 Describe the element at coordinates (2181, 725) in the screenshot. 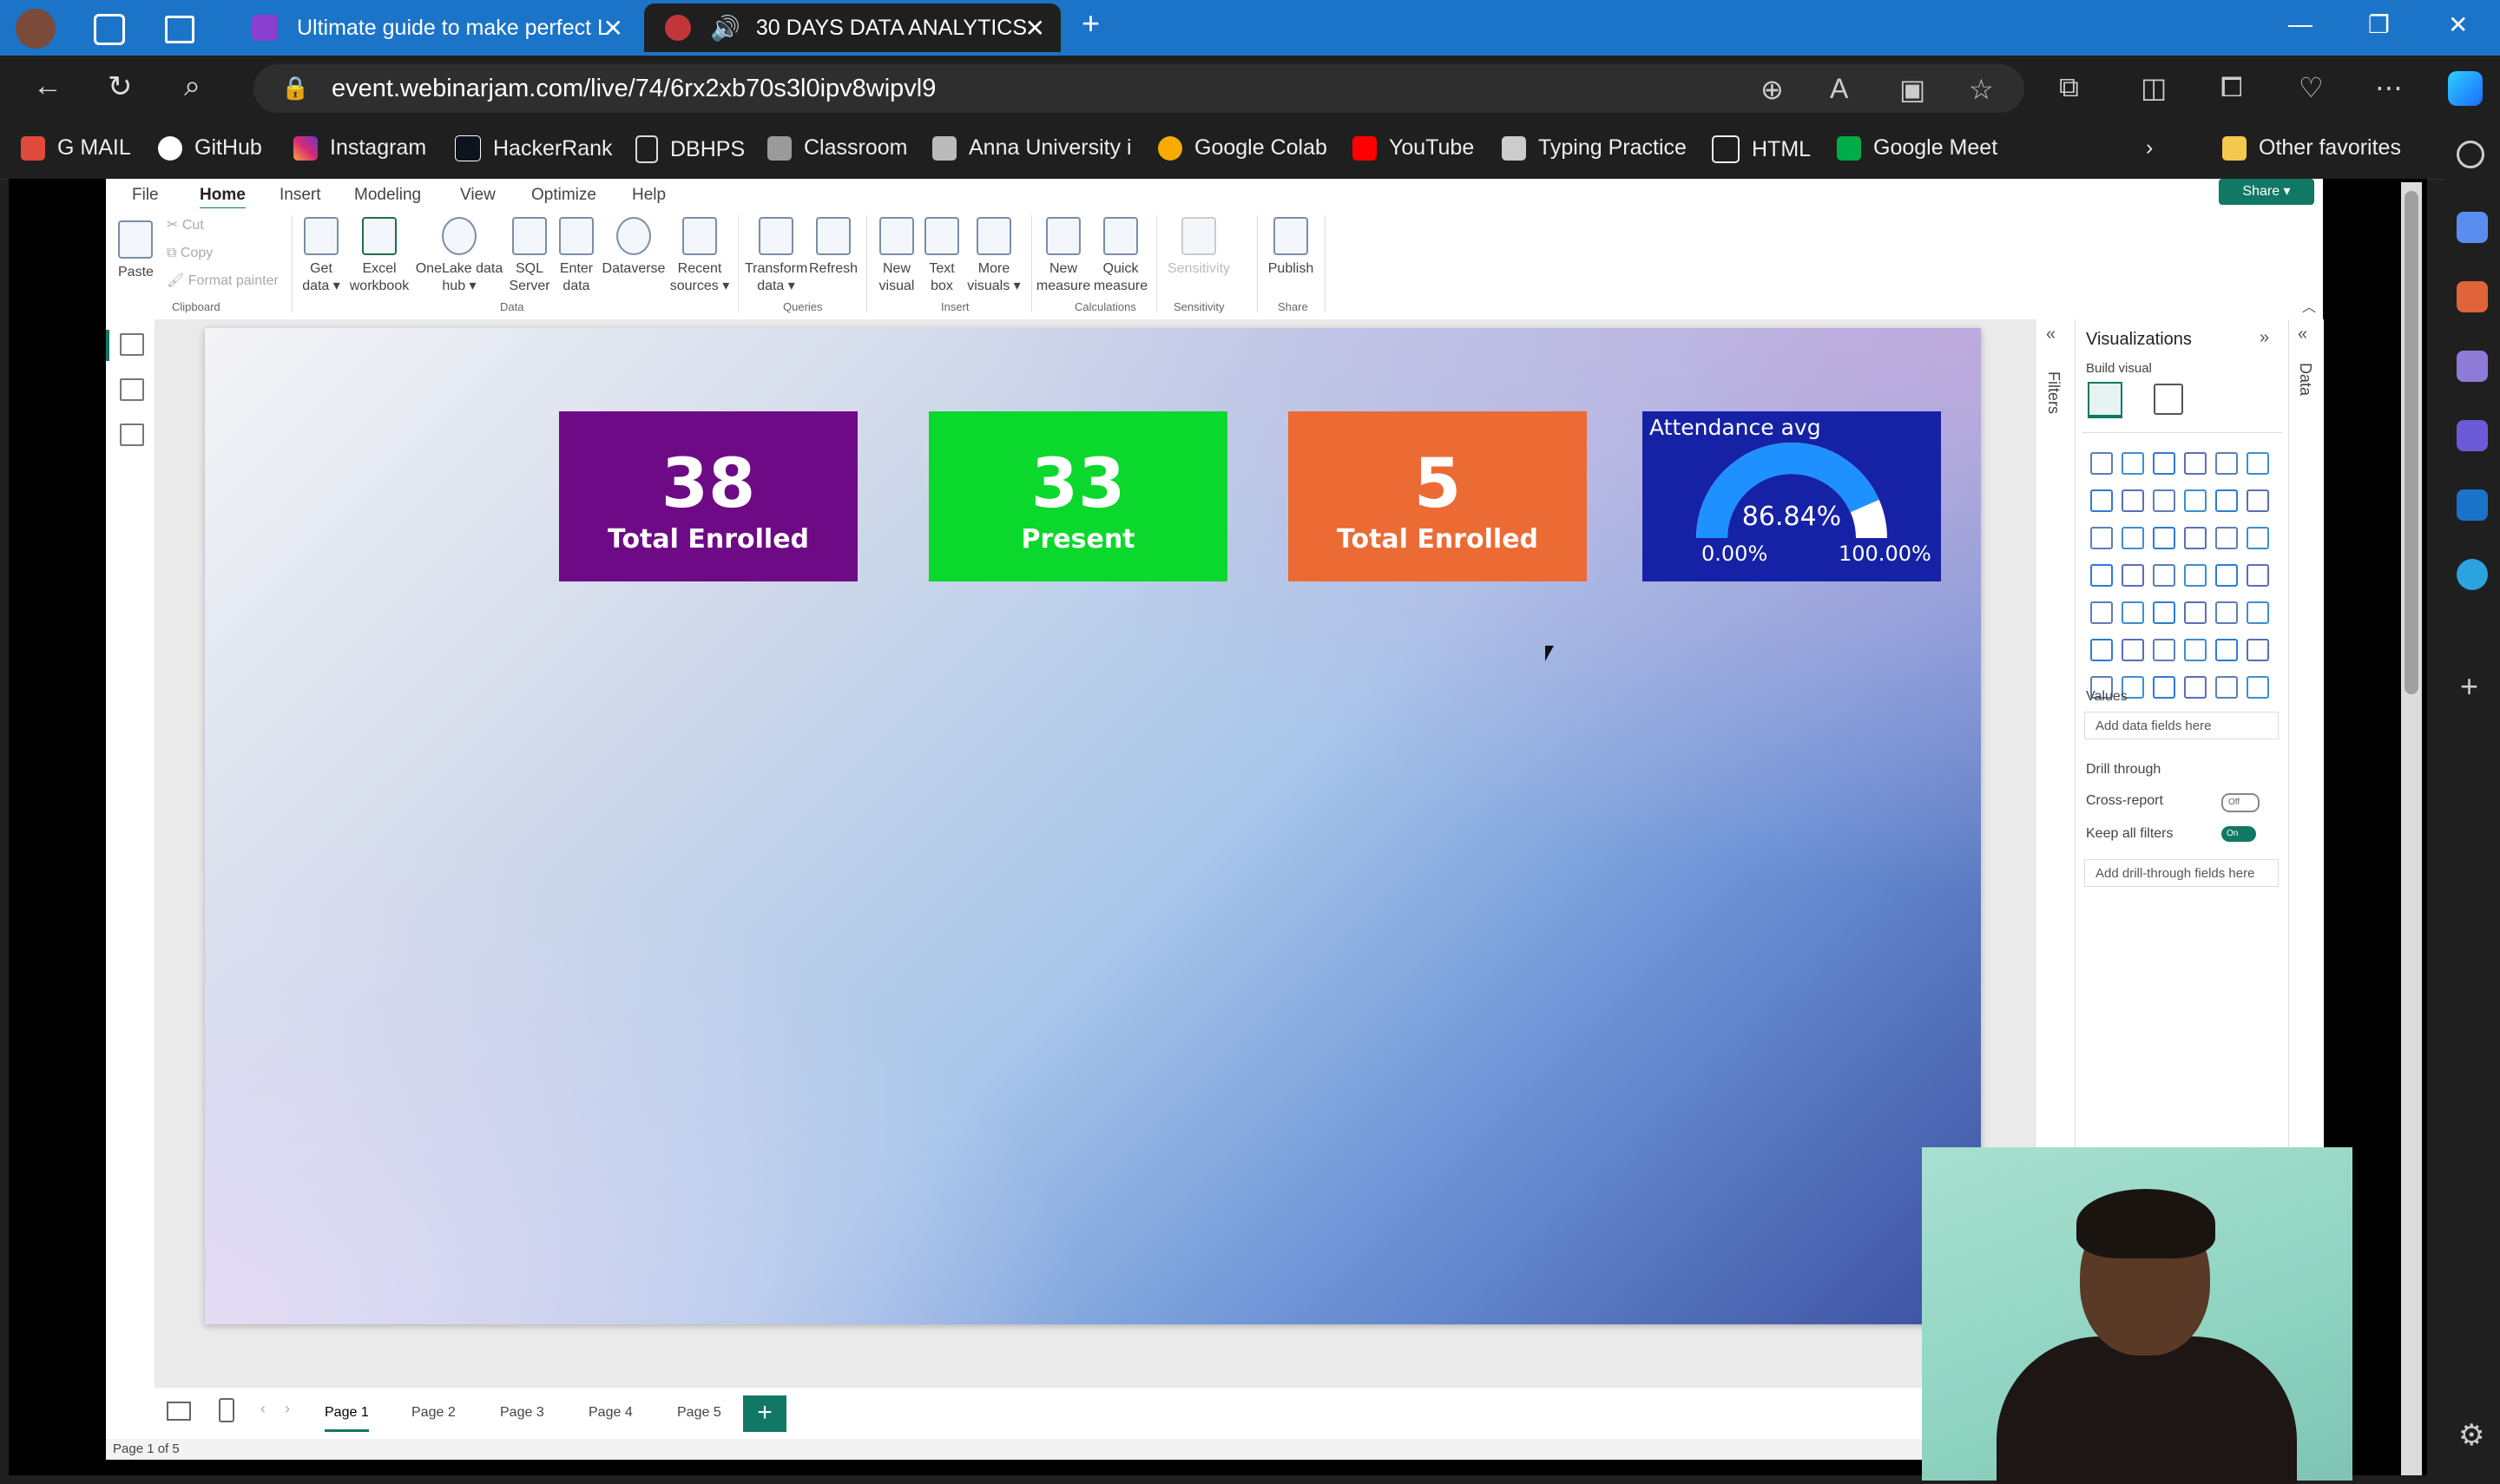

I see `values-well: Add data fields here` at that location.